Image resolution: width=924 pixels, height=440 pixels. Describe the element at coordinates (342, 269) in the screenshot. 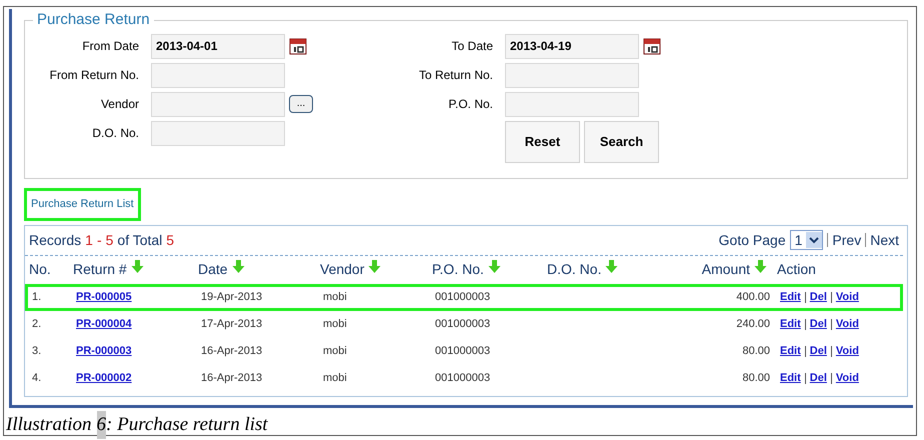

I see `column-header: Vendor` at that location.